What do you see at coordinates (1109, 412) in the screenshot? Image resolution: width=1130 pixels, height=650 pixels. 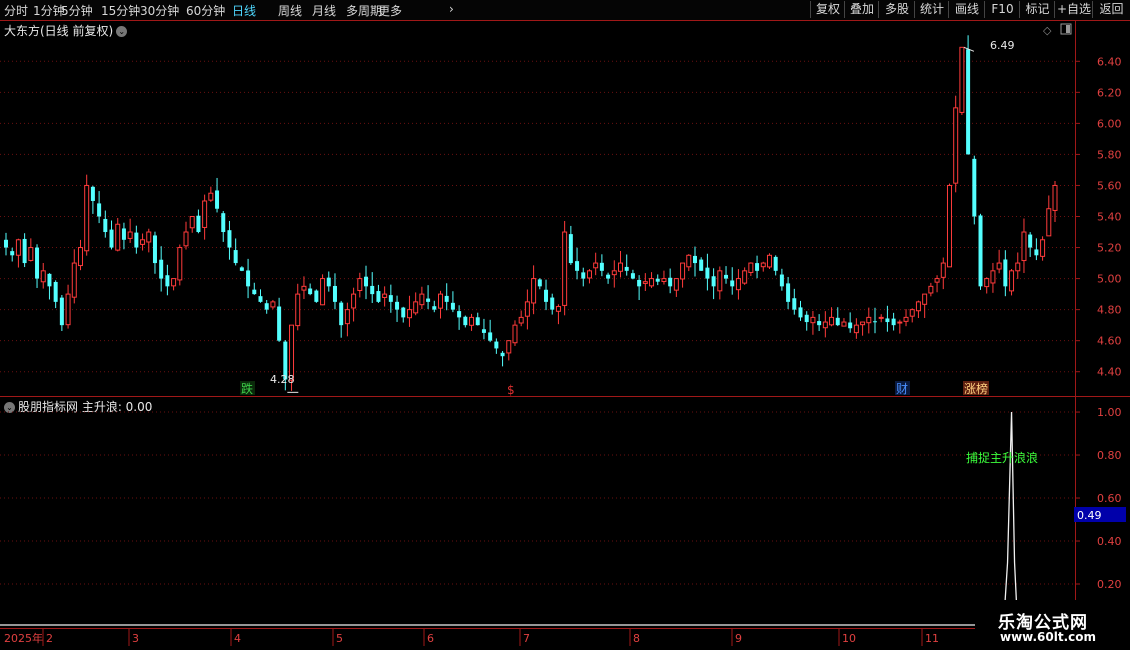 I see `indicator-tick-label: 1.00` at bounding box center [1109, 412].